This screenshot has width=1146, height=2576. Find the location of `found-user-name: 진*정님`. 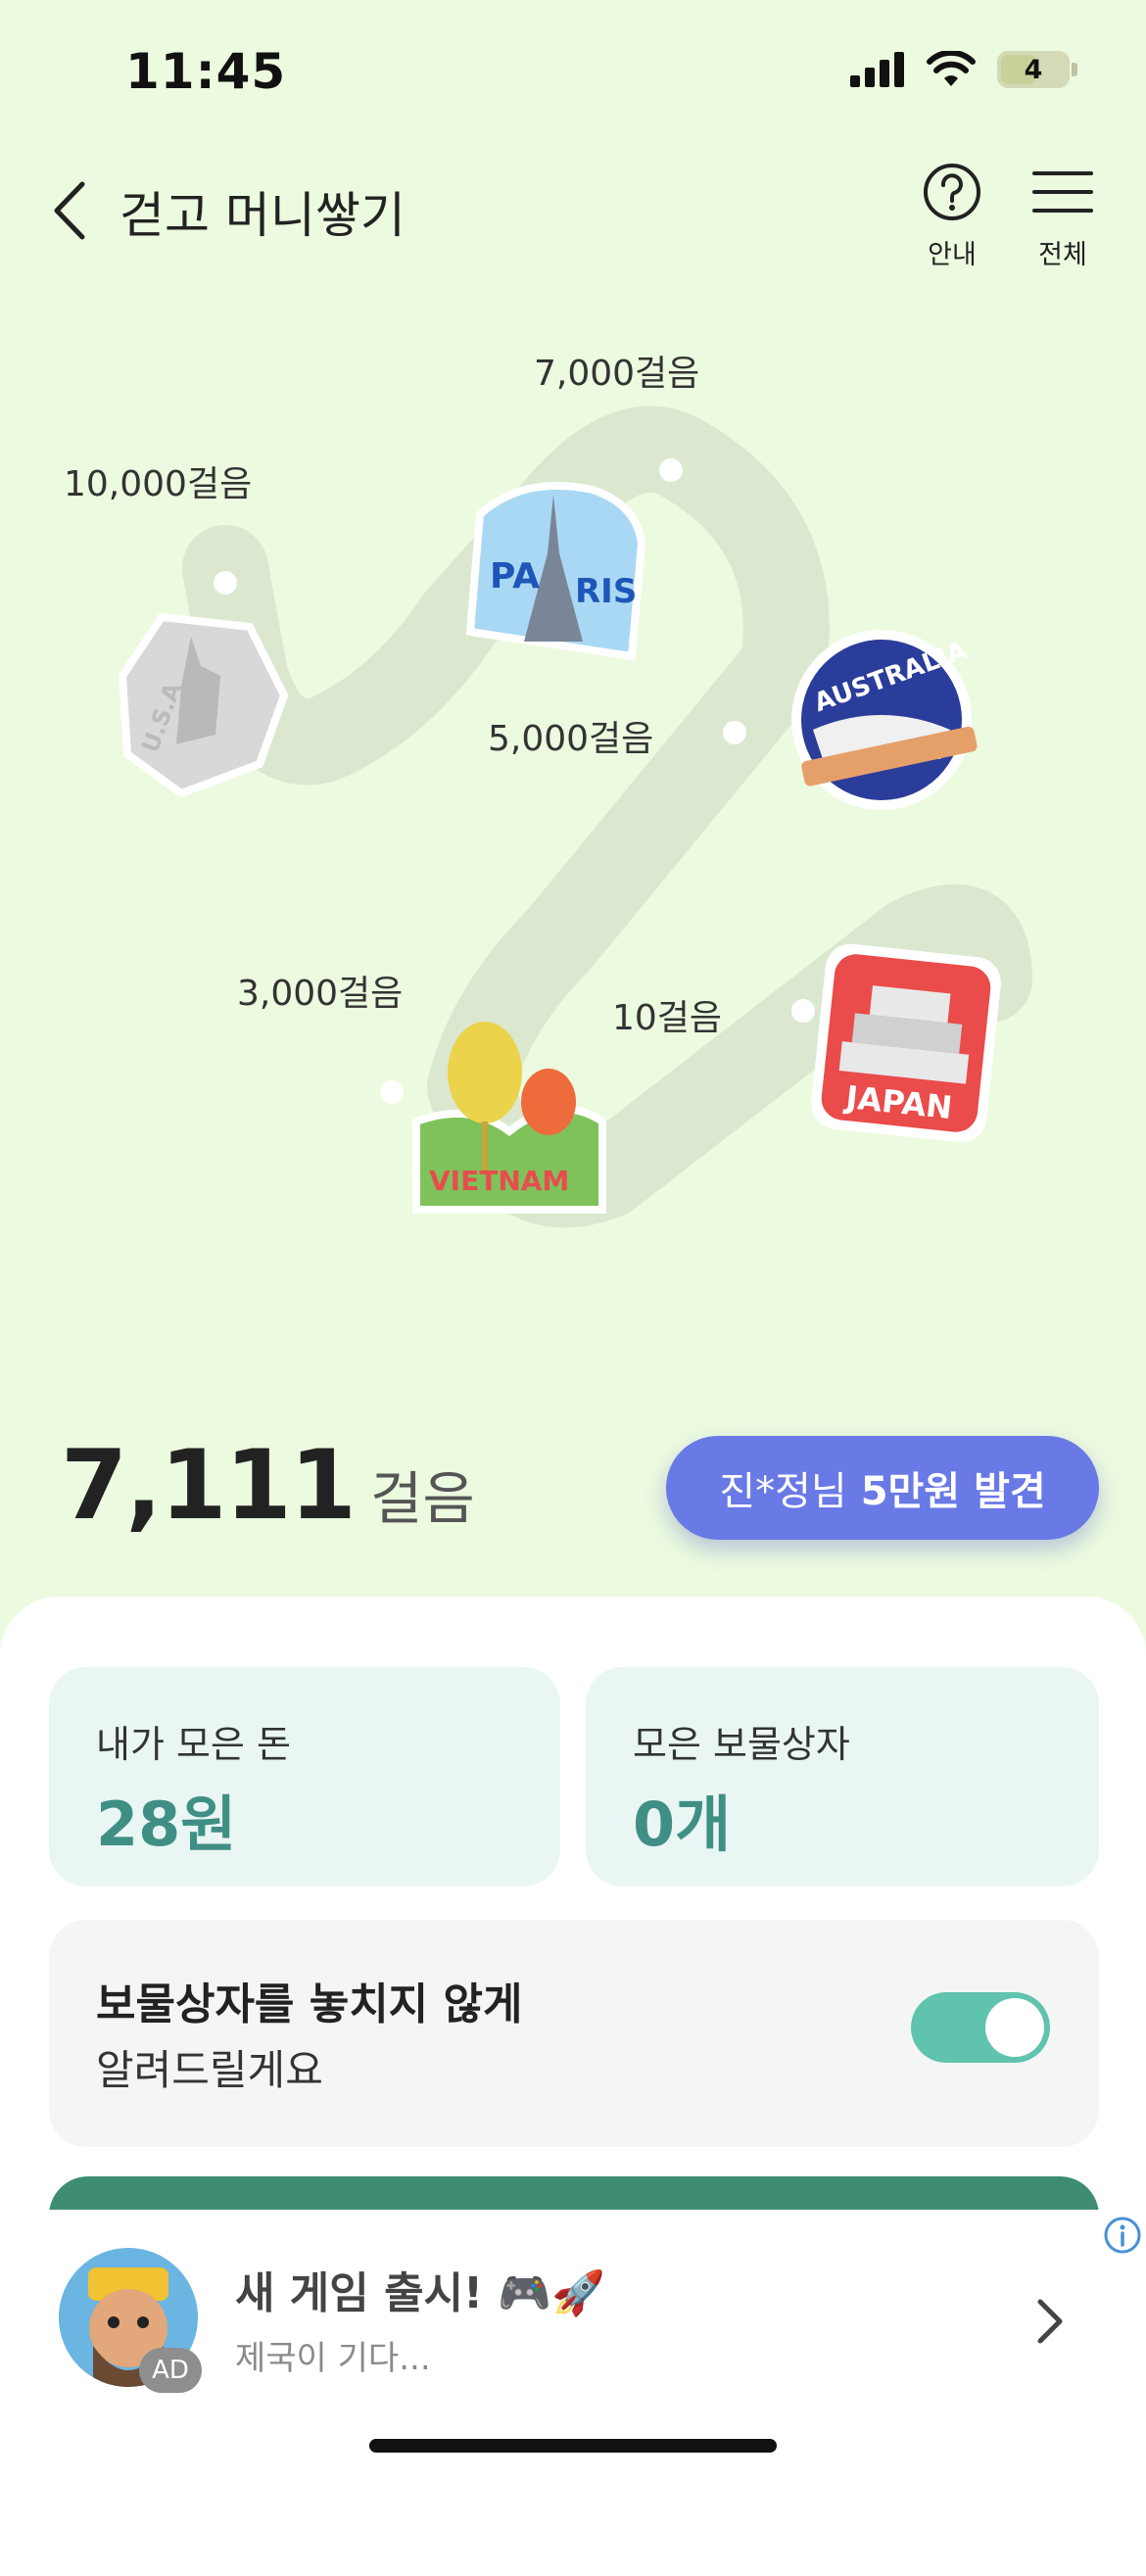

found-user-name: 진*정님 is located at coordinates (783, 1492).